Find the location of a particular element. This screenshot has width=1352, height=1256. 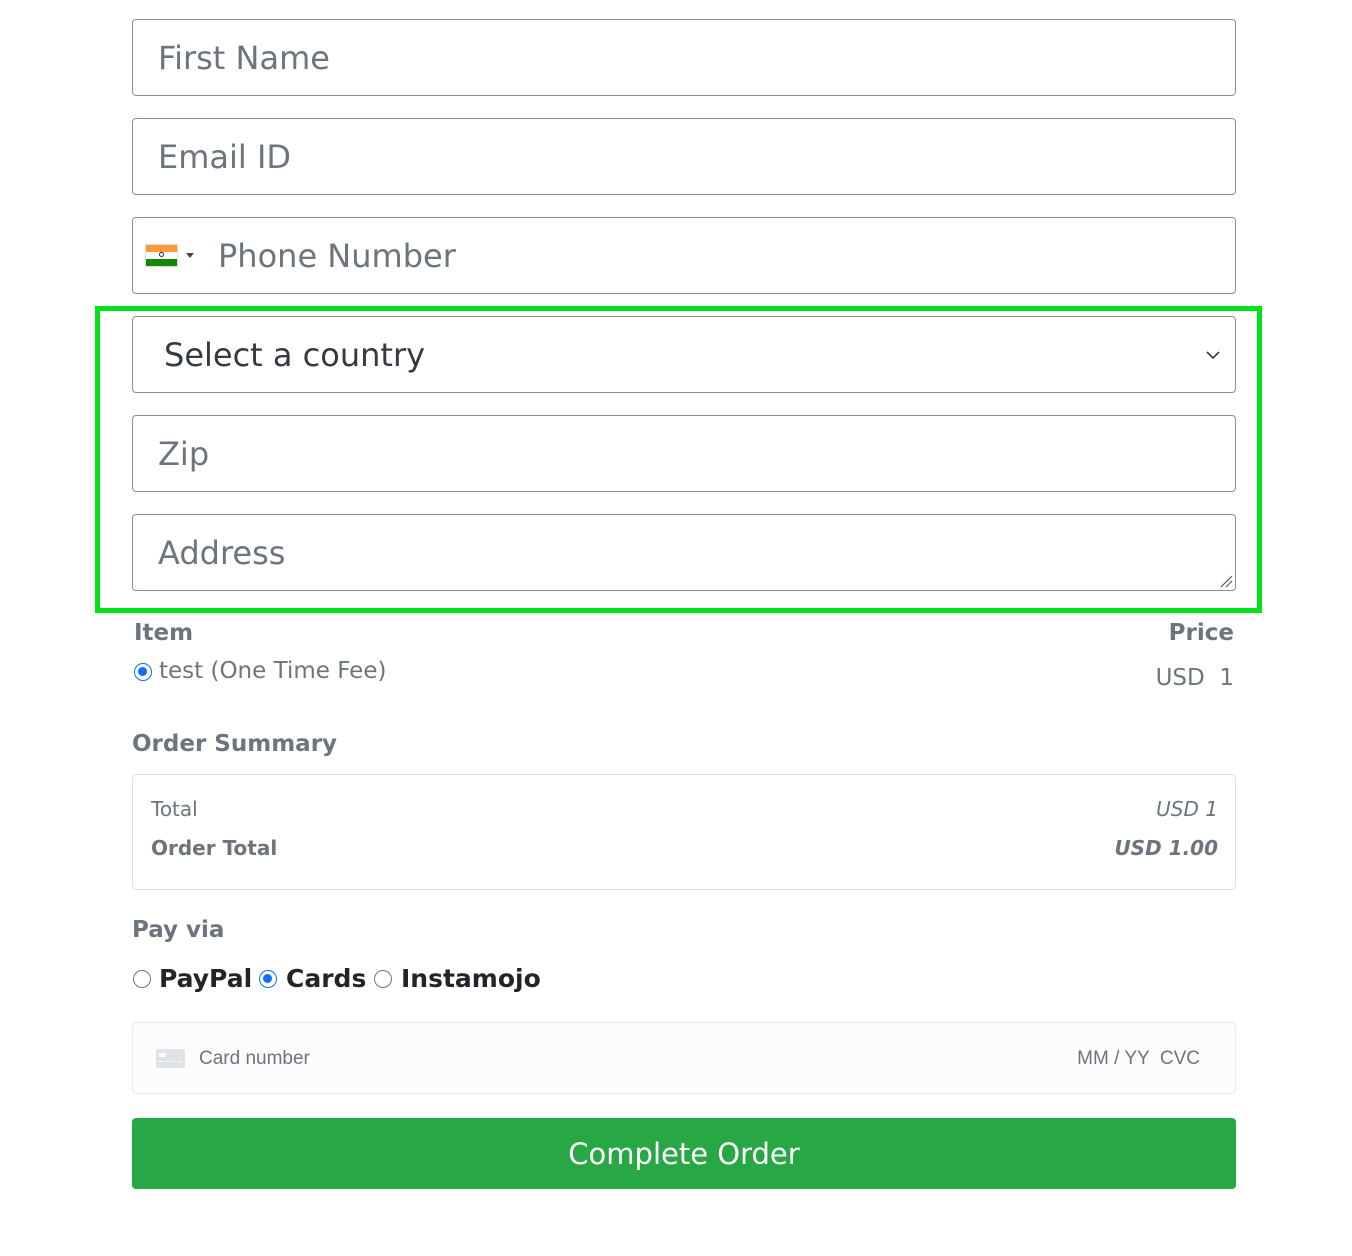

zip-input: Zip is located at coordinates (684, 453).